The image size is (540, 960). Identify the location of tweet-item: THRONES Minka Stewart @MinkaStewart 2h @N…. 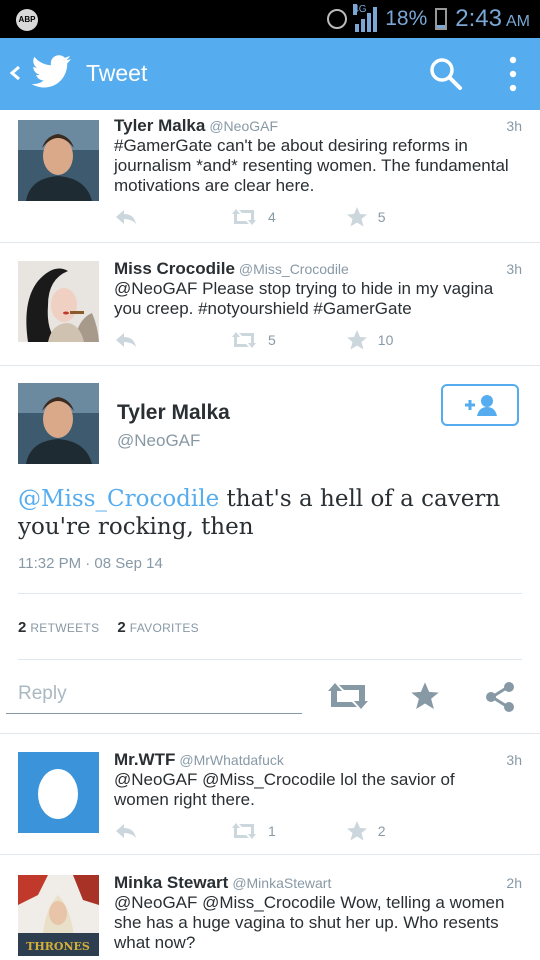
(270, 907).